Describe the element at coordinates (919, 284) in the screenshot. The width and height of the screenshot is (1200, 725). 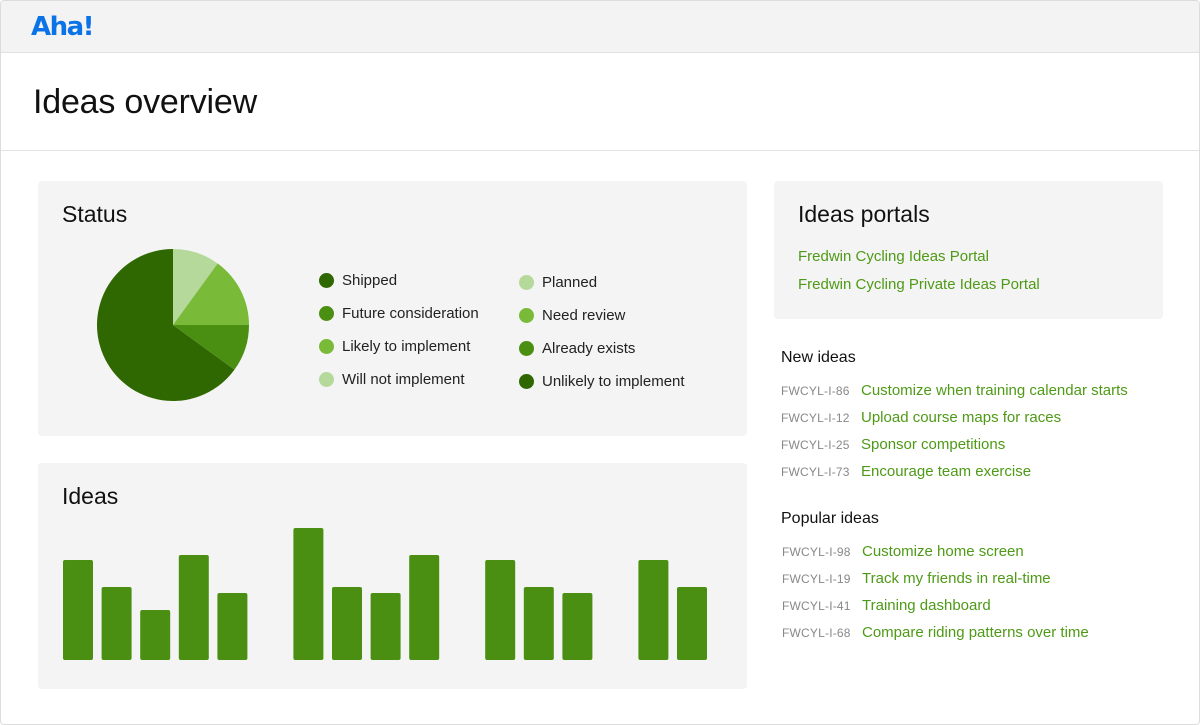
I see `private-portal-link: Fredwin Cycling Private Ideas Portal` at that location.